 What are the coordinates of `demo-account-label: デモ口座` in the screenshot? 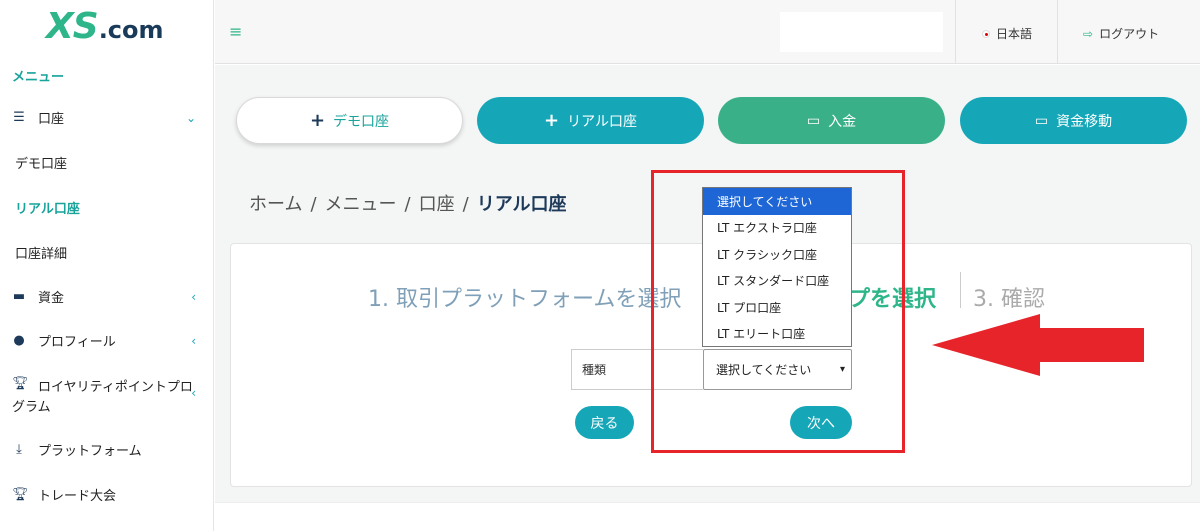 It's located at (361, 121).